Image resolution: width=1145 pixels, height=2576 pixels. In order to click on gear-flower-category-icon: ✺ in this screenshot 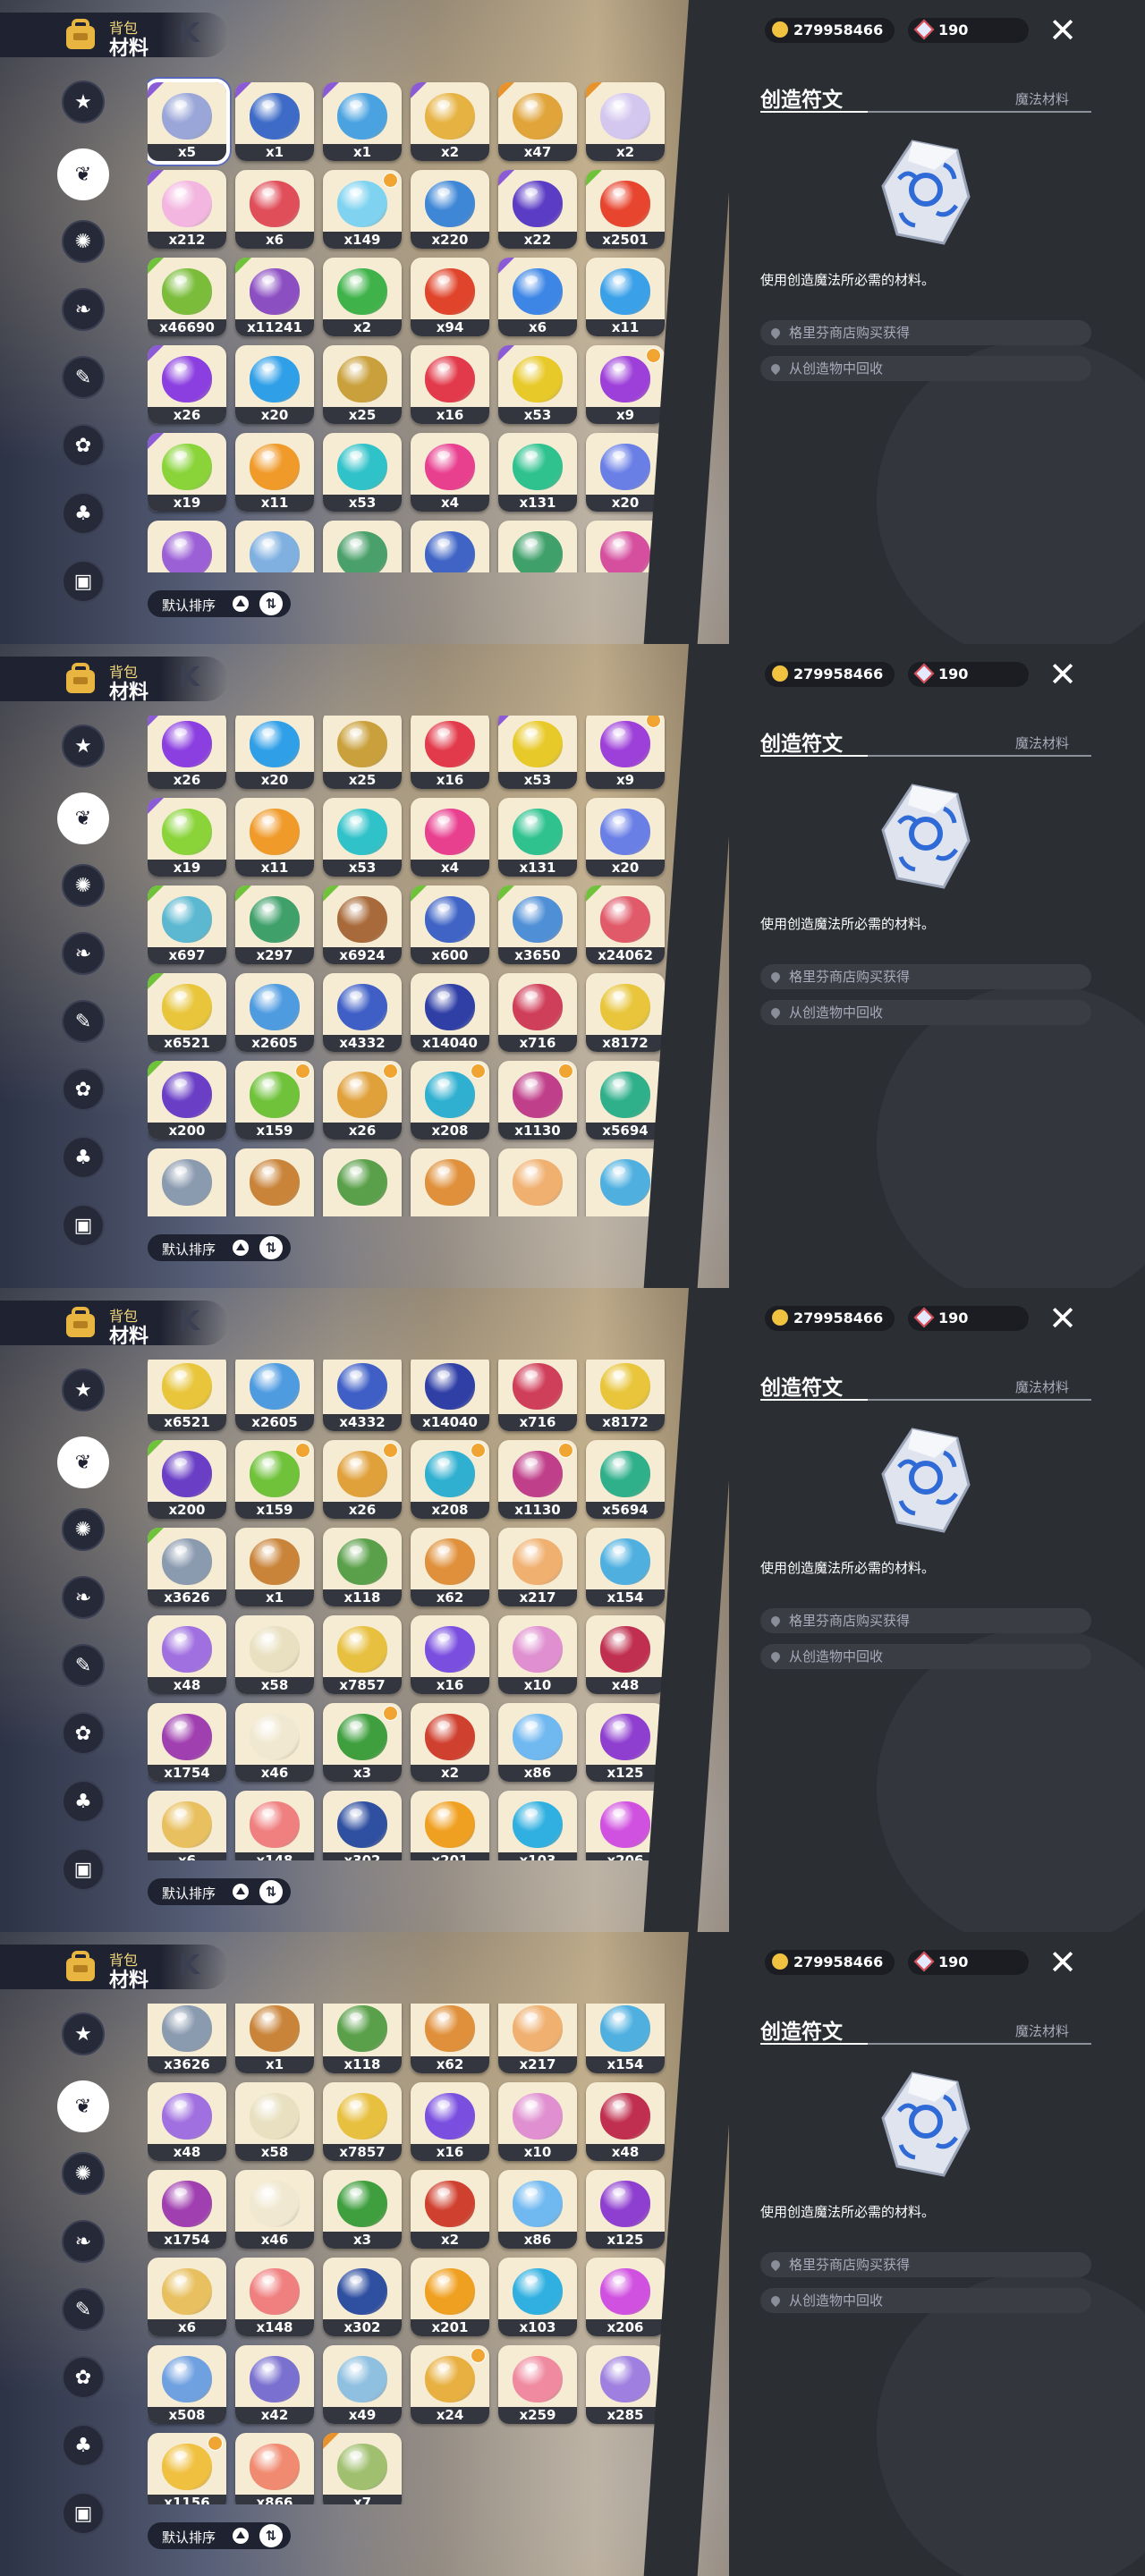, I will do `click(83, 241)`.